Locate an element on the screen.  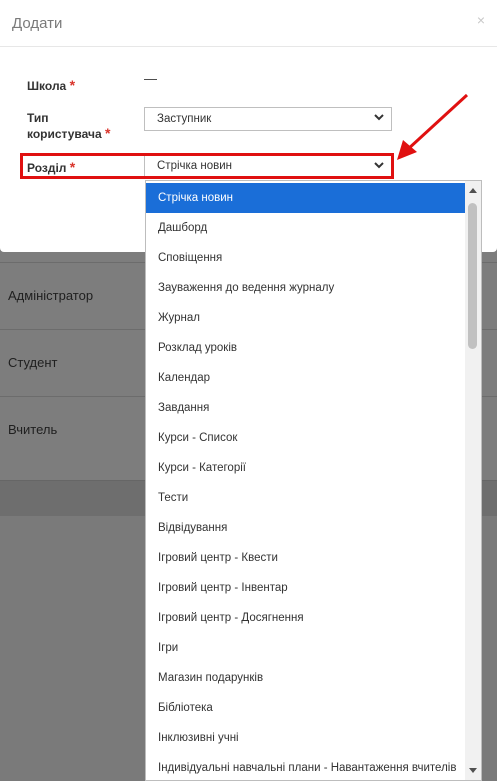
user-type-select: Заступник is located at coordinates (268, 119).